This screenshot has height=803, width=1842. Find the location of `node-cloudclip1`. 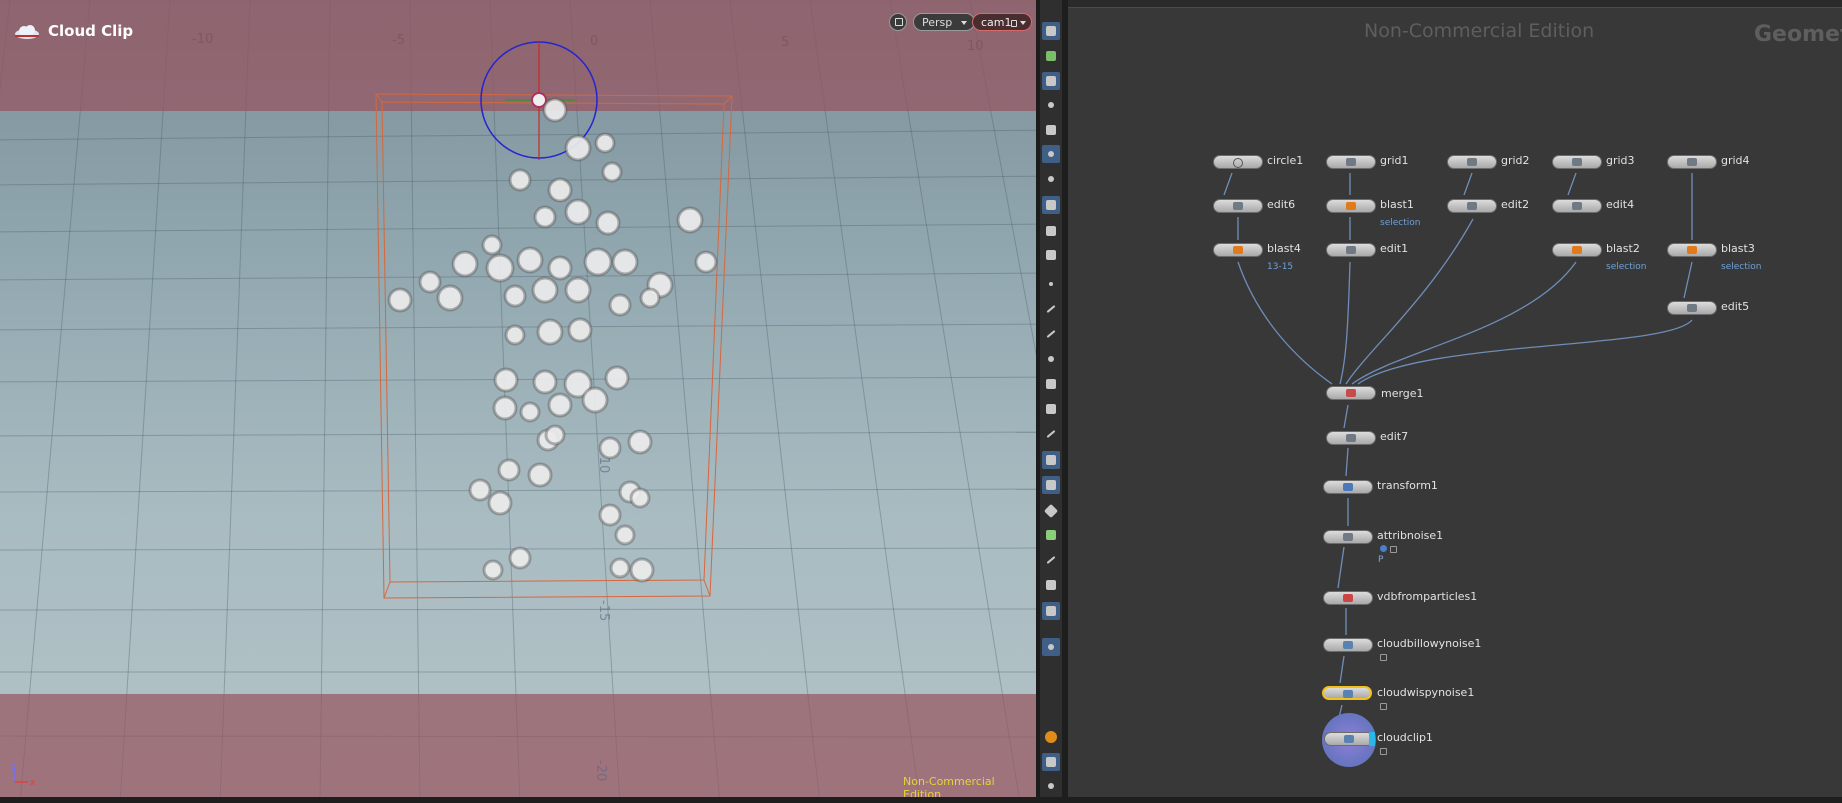

node-cloudclip1 is located at coordinates (1349, 739).